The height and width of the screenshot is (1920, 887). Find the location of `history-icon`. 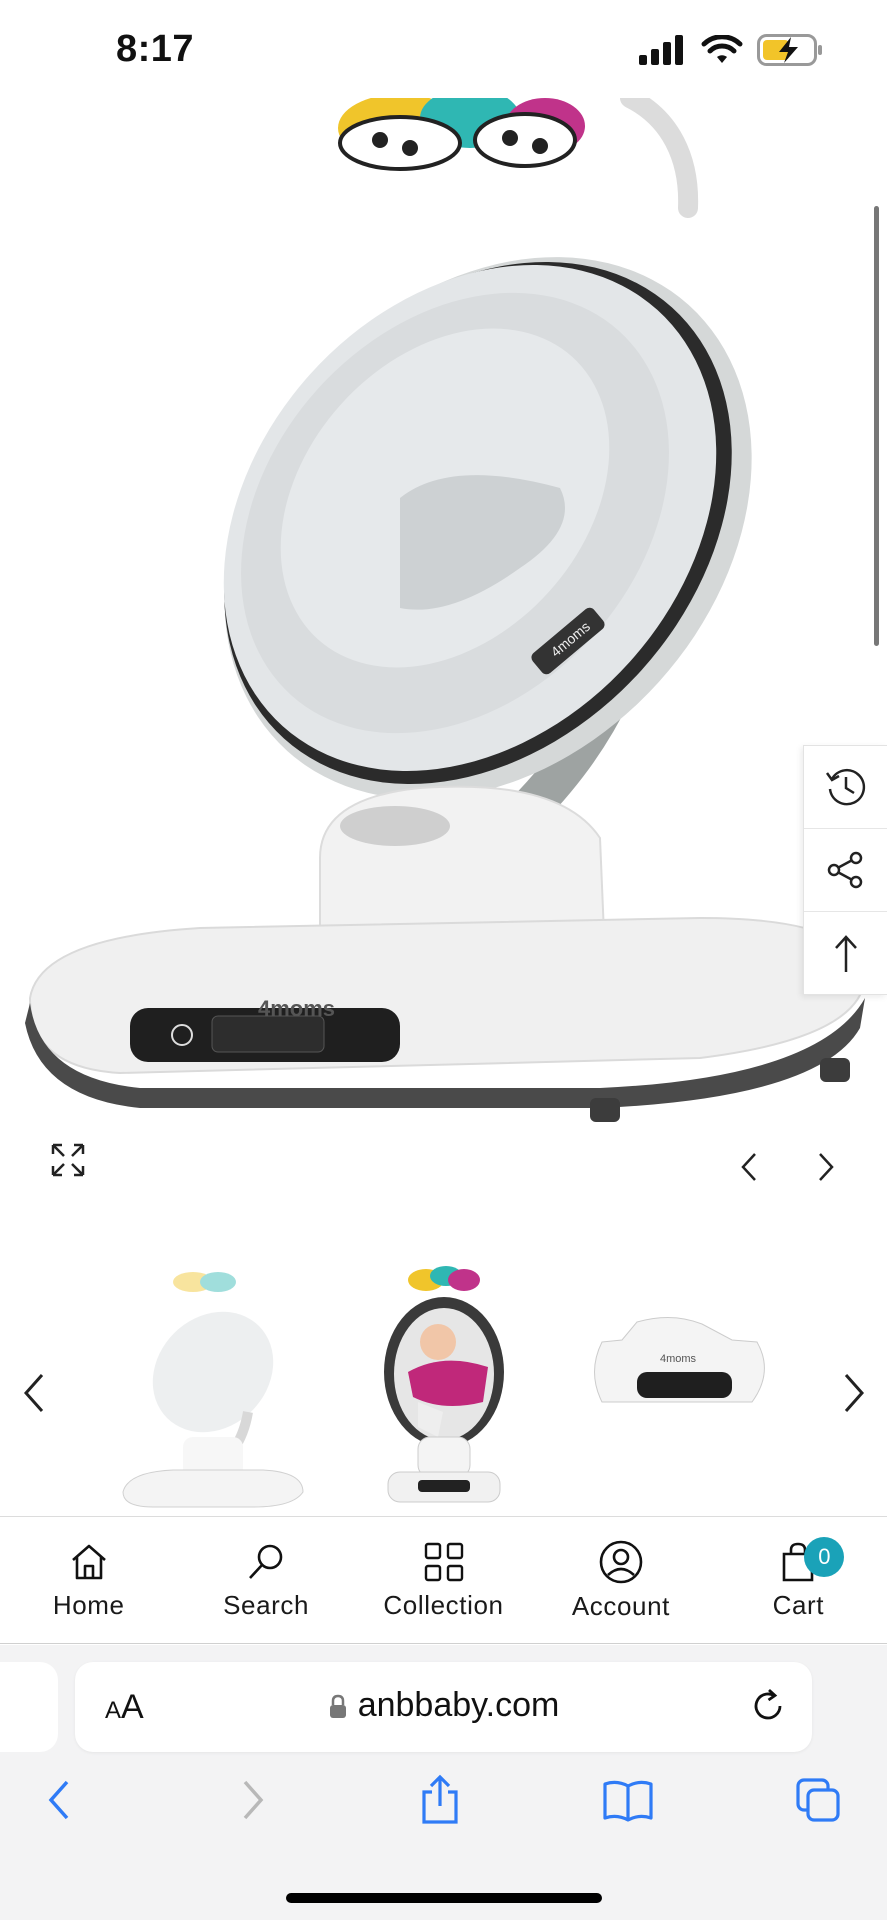

history-icon is located at coordinates (845, 787).